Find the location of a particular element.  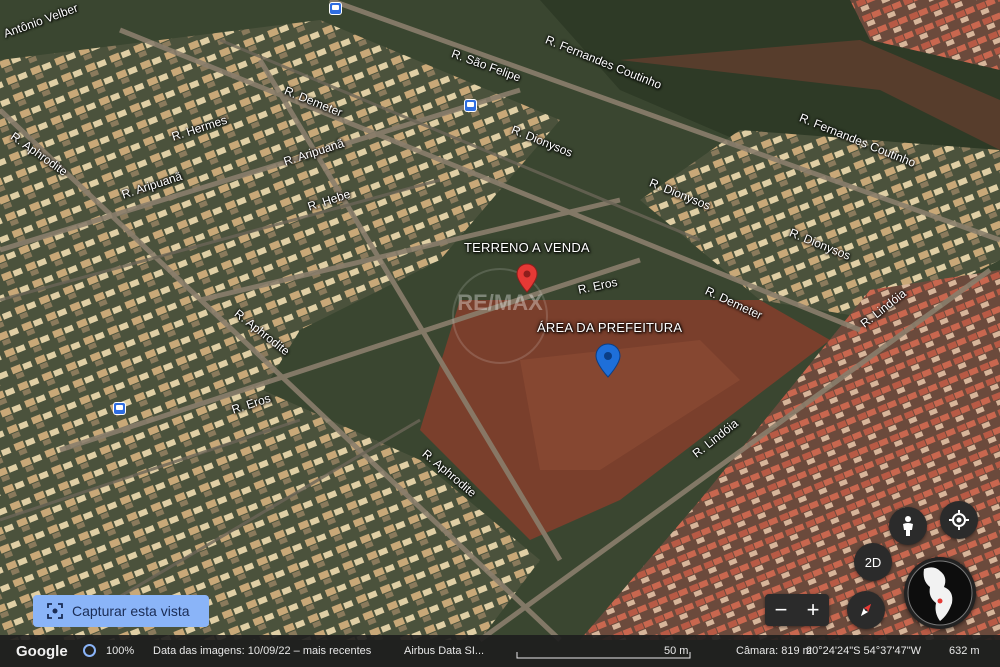

location-target-icon is located at coordinates (959, 520).